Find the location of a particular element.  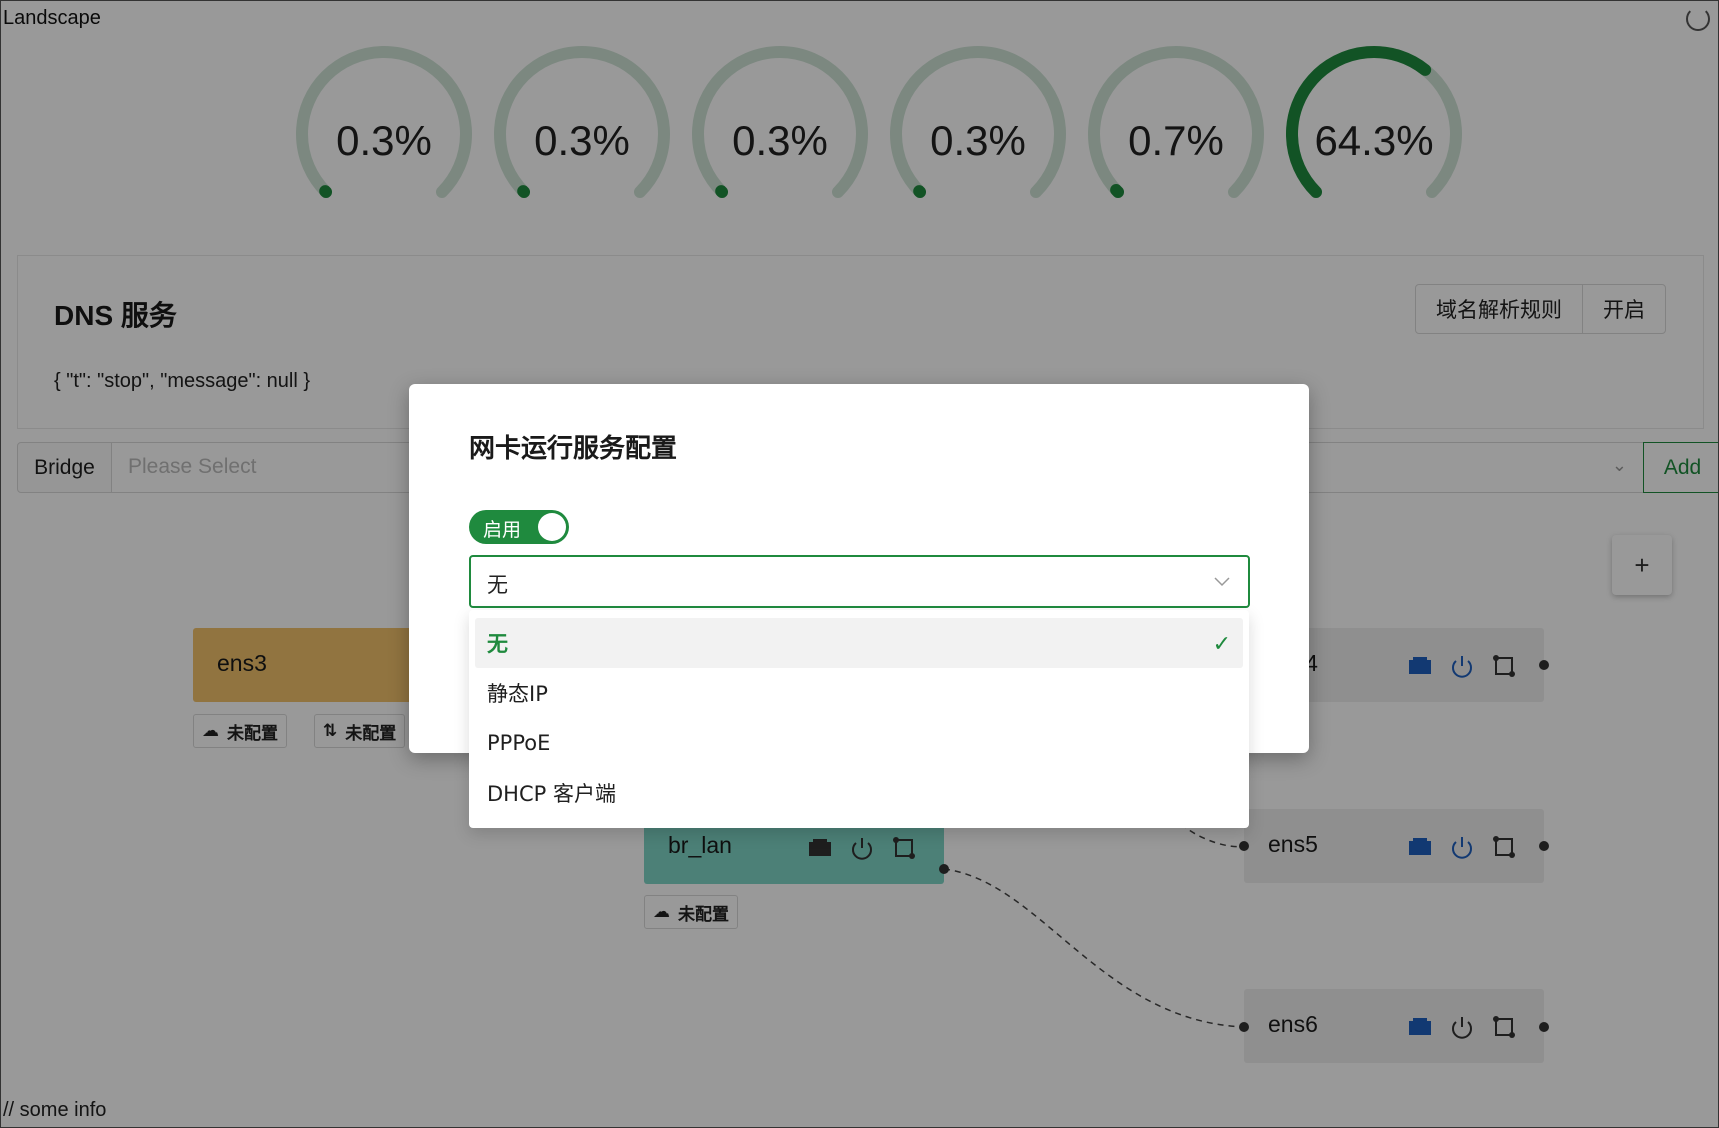

option-label: DHCP 客户端 is located at coordinates (551, 794).